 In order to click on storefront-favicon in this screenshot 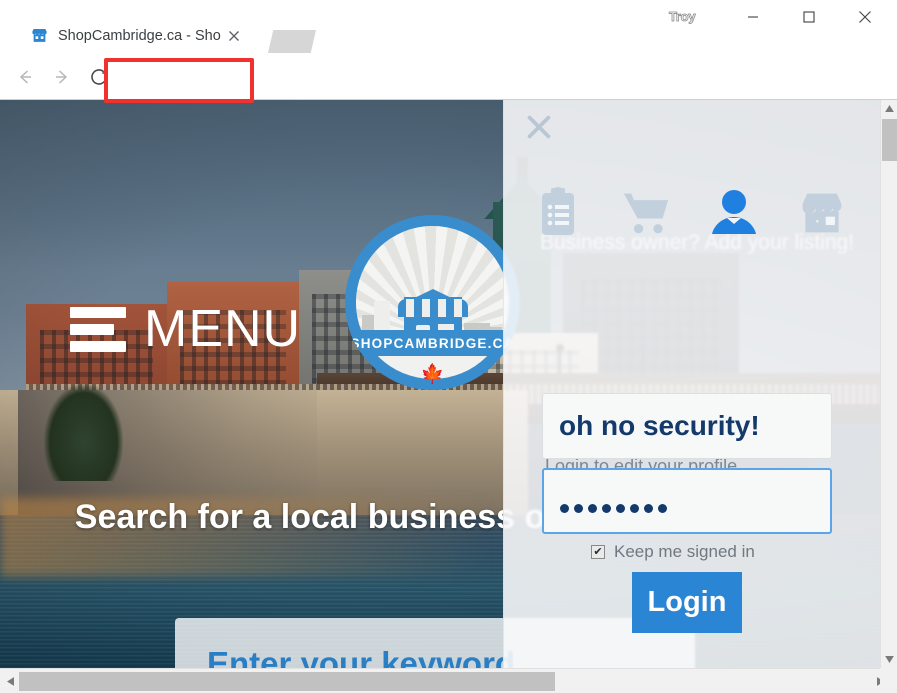, I will do `click(39, 35)`.